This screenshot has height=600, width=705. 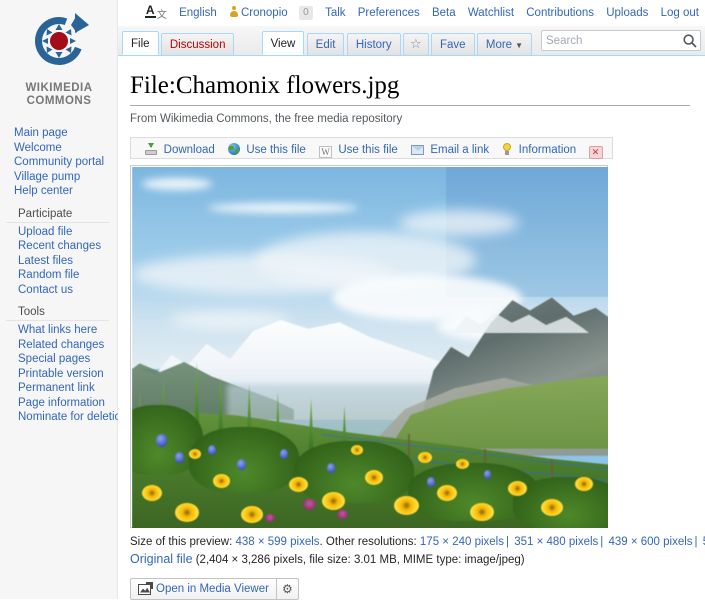 I want to click on sidebar-item-recent-changes: Recent changes, so click(x=58, y=246).